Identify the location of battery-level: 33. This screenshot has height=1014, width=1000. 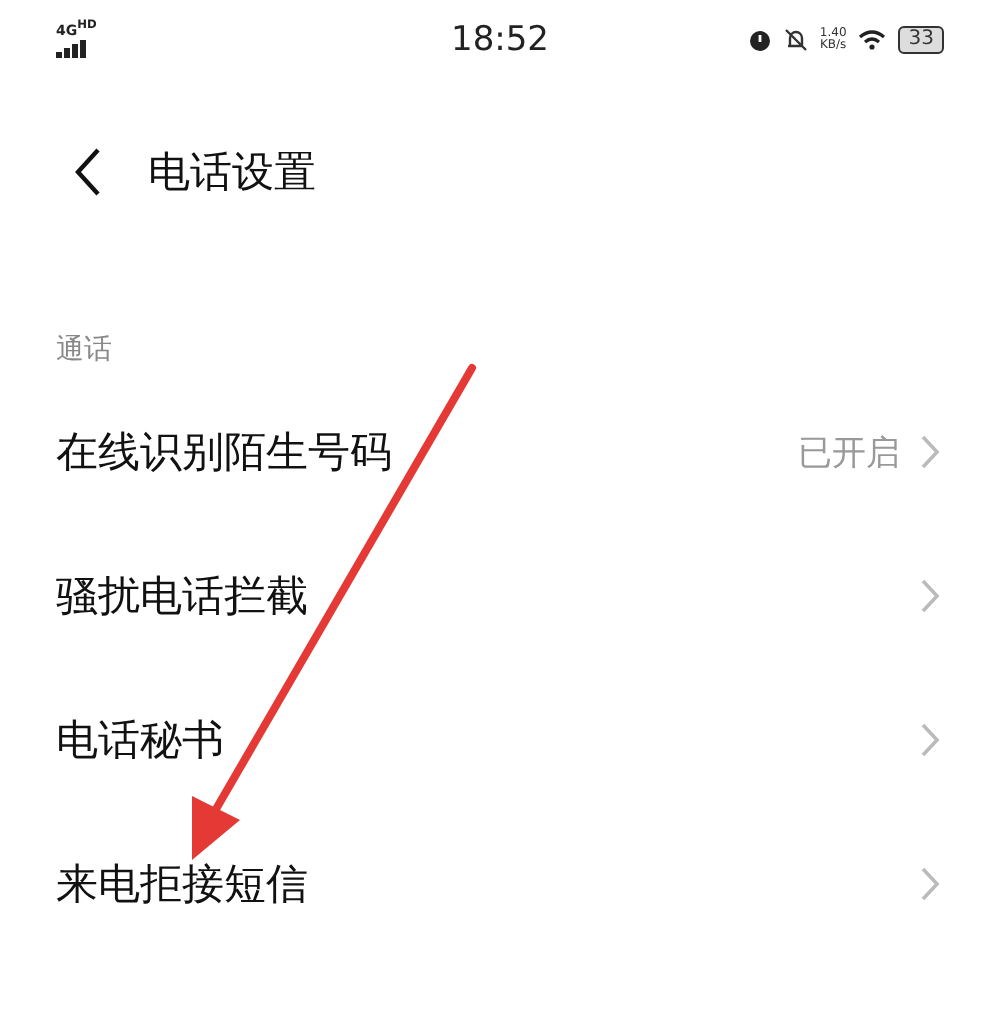
(921, 40).